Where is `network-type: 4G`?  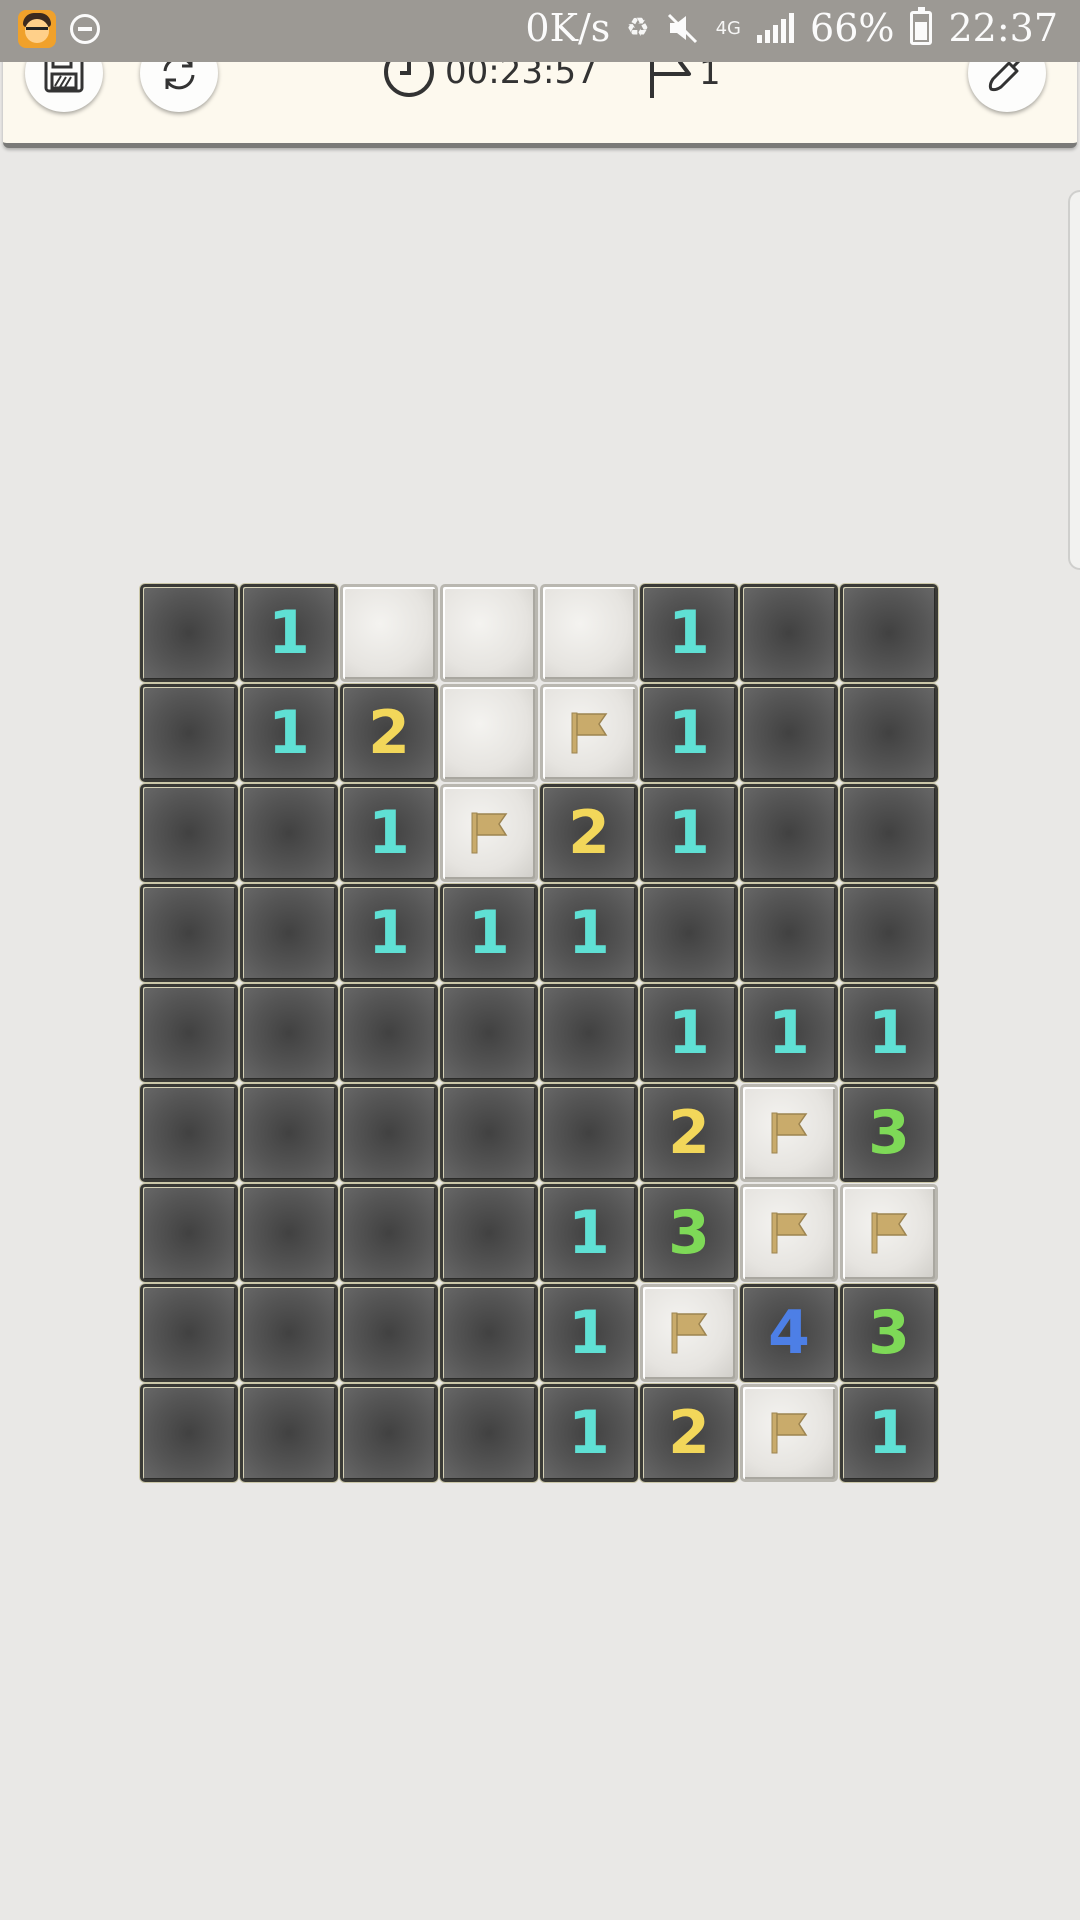
network-type: 4G is located at coordinates (728, 28).